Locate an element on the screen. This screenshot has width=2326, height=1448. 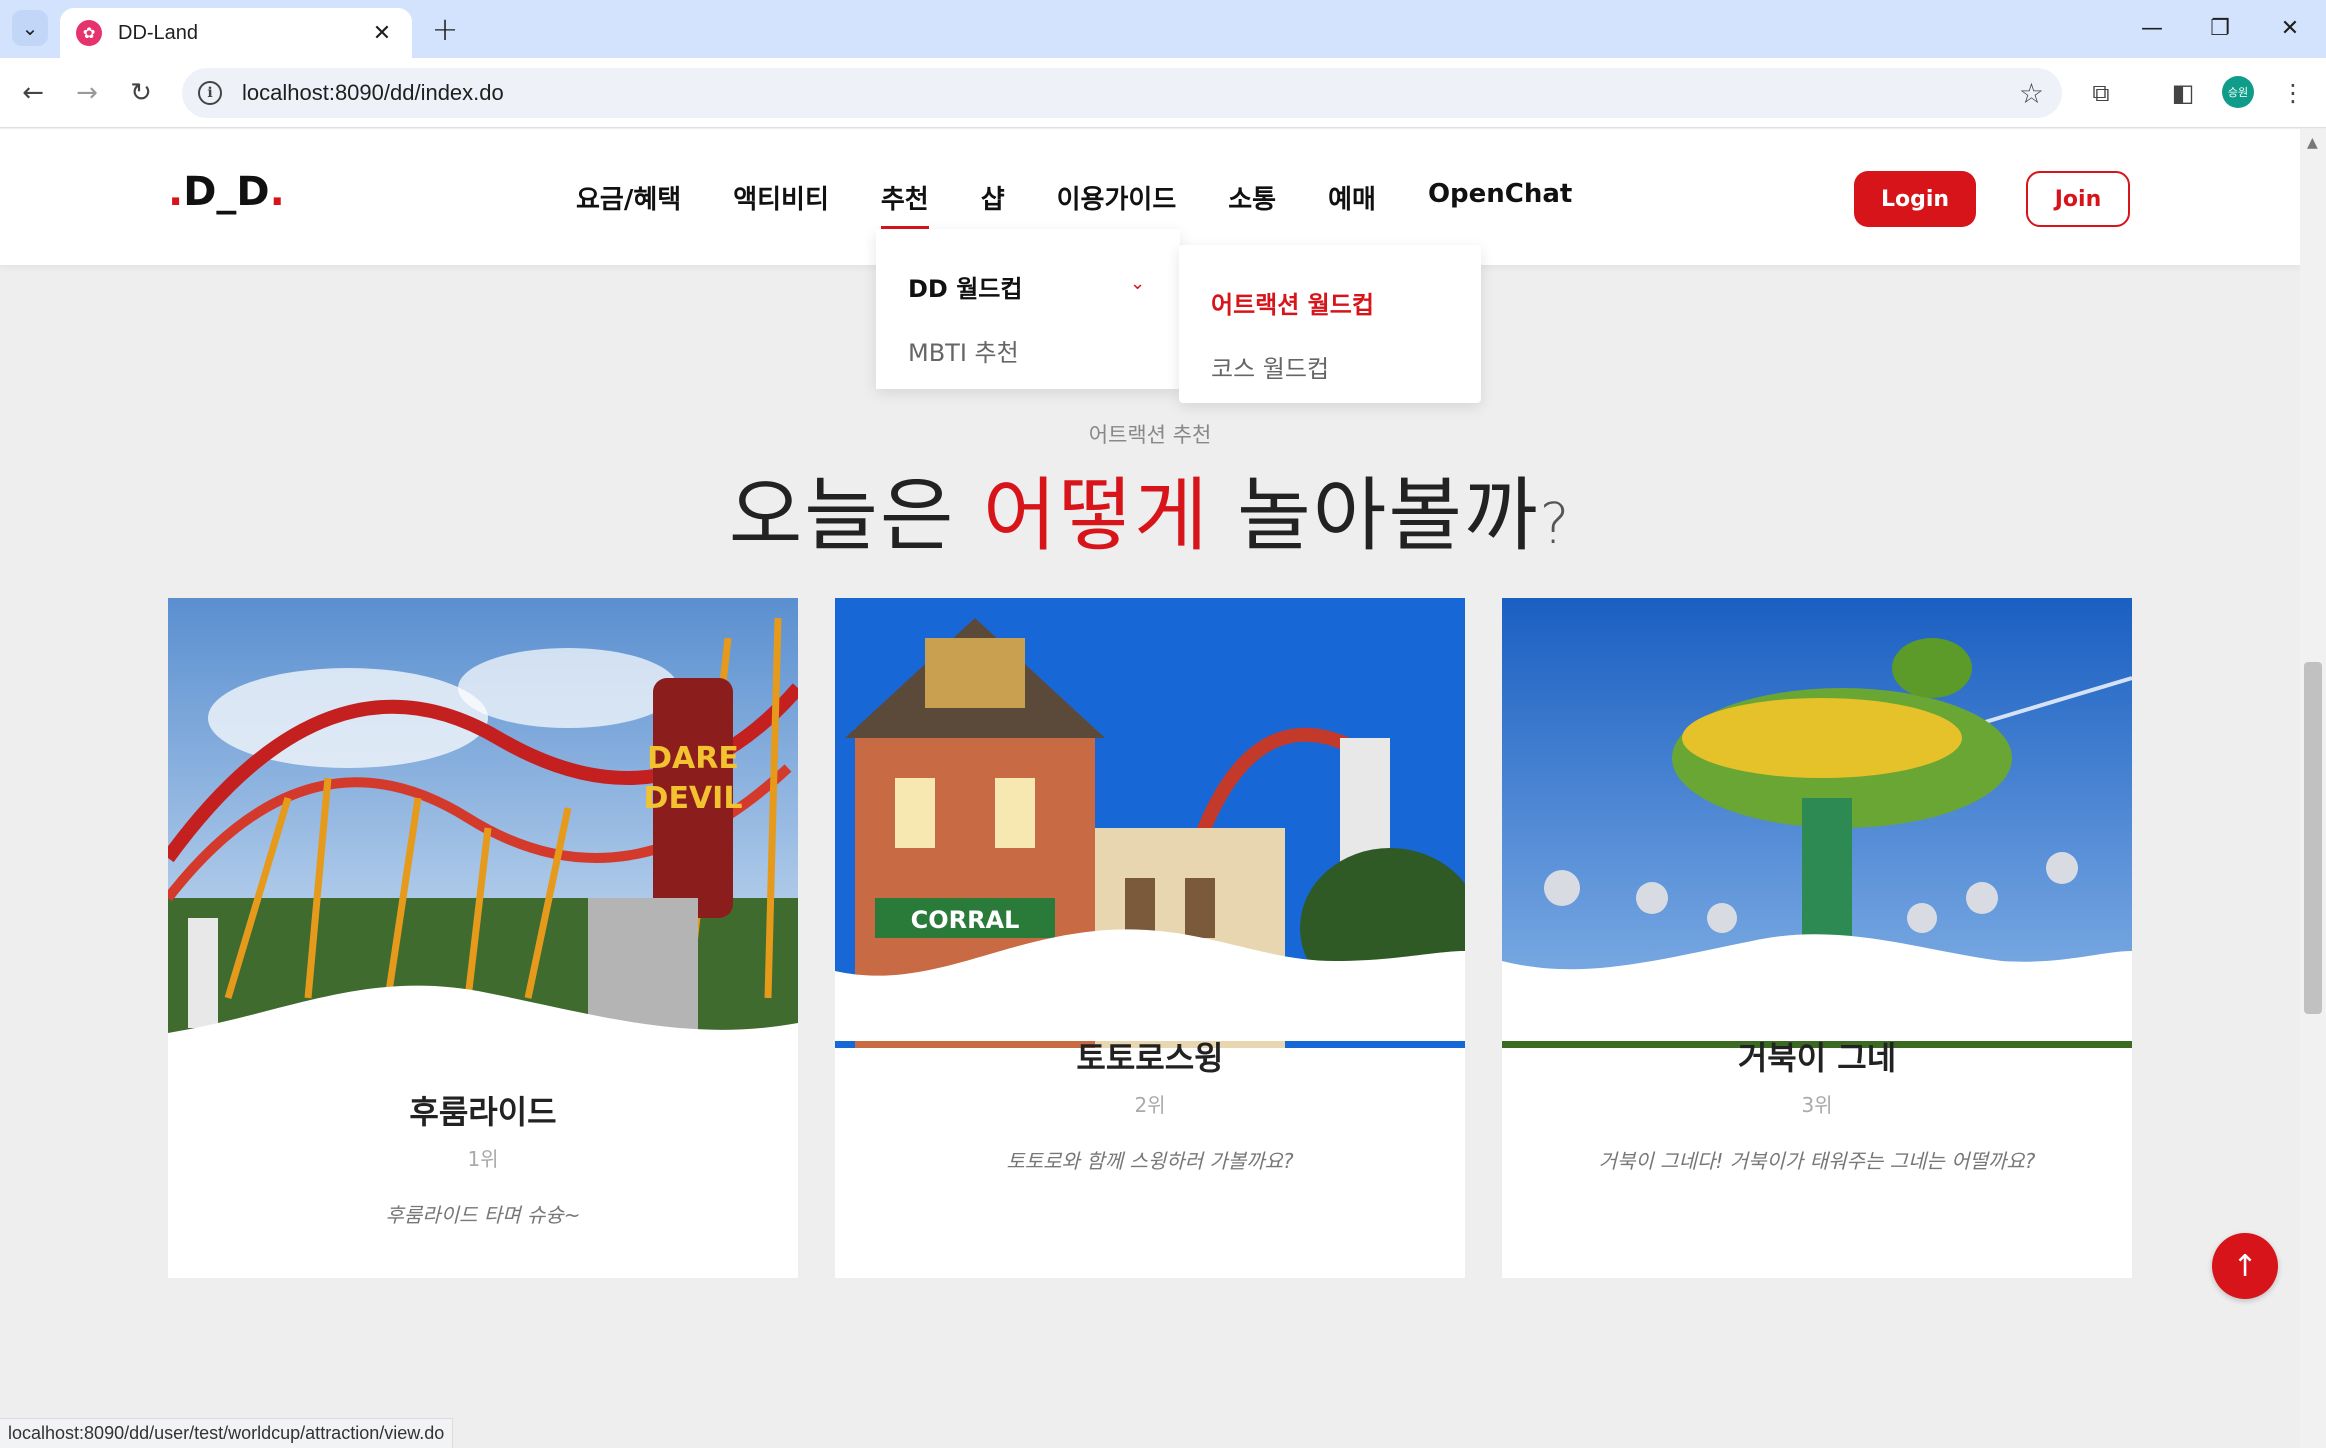
attraction-card-3: 거북이 그네 3위 거북이 그네다! 거북이가 태워주는 그네는 어떨까요? is located at coordinates (1817, 938).